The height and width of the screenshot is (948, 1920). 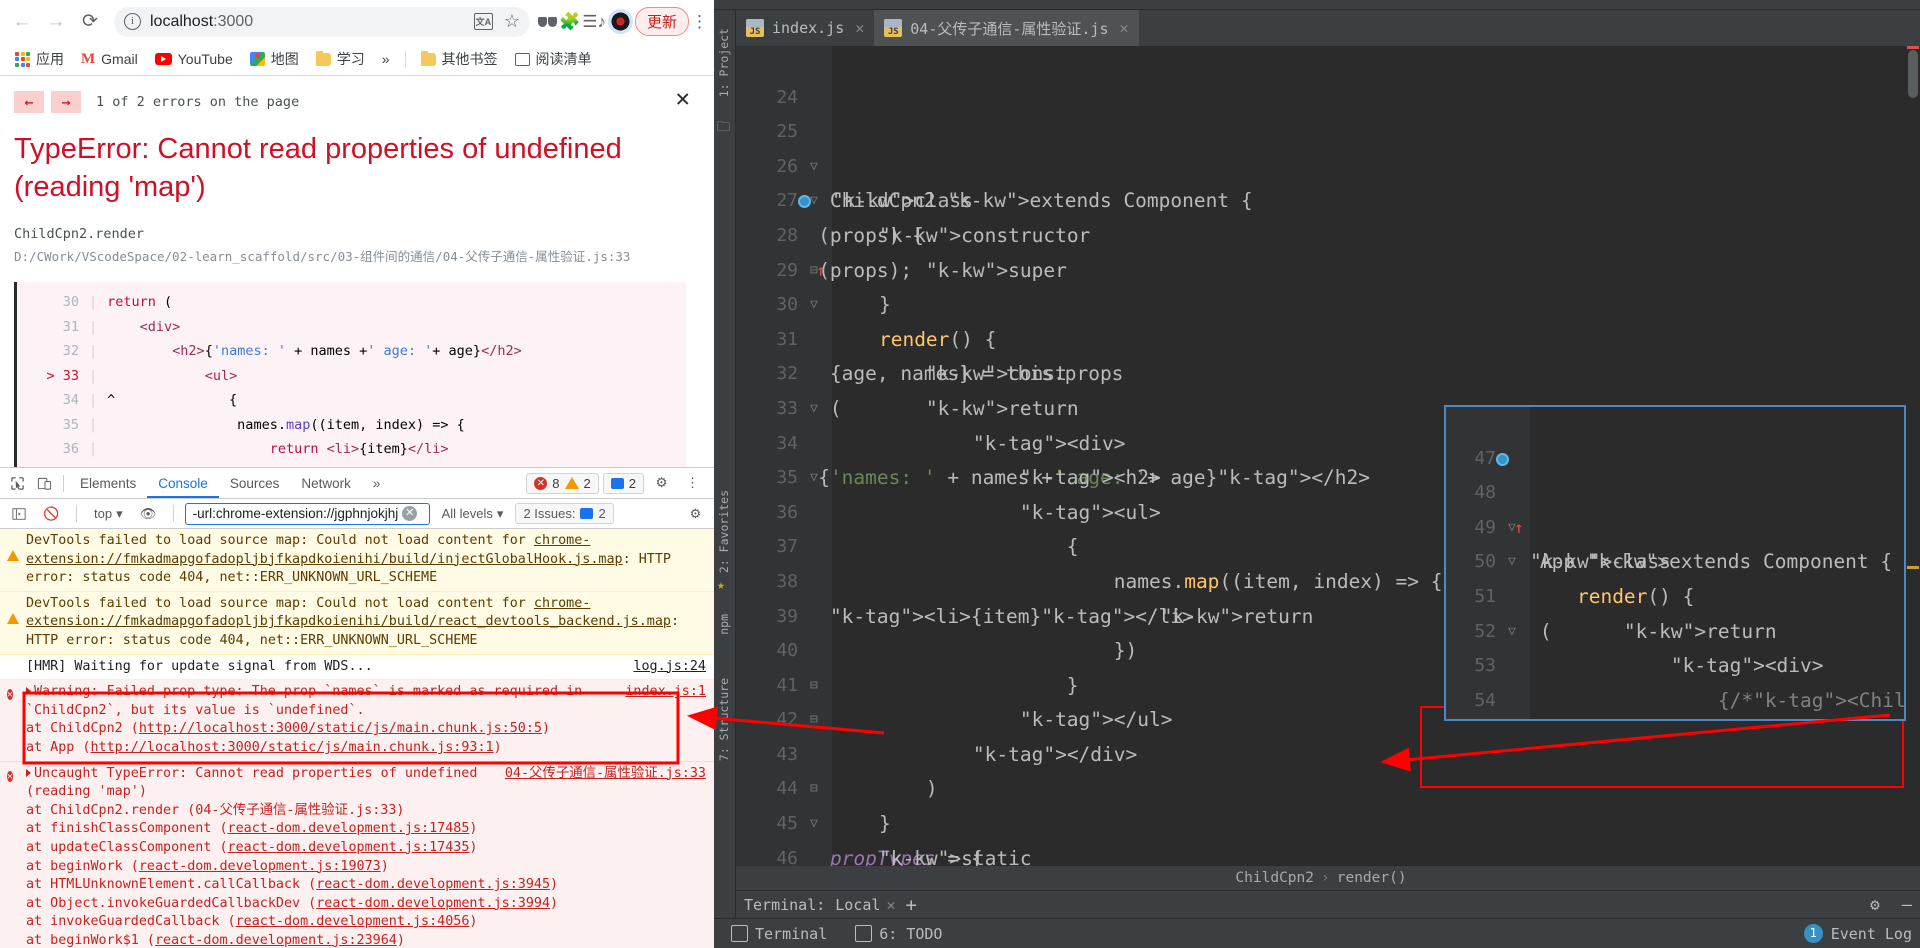 I want to click on status-event-log-button: Event Log, so click(x=1871, y=934).